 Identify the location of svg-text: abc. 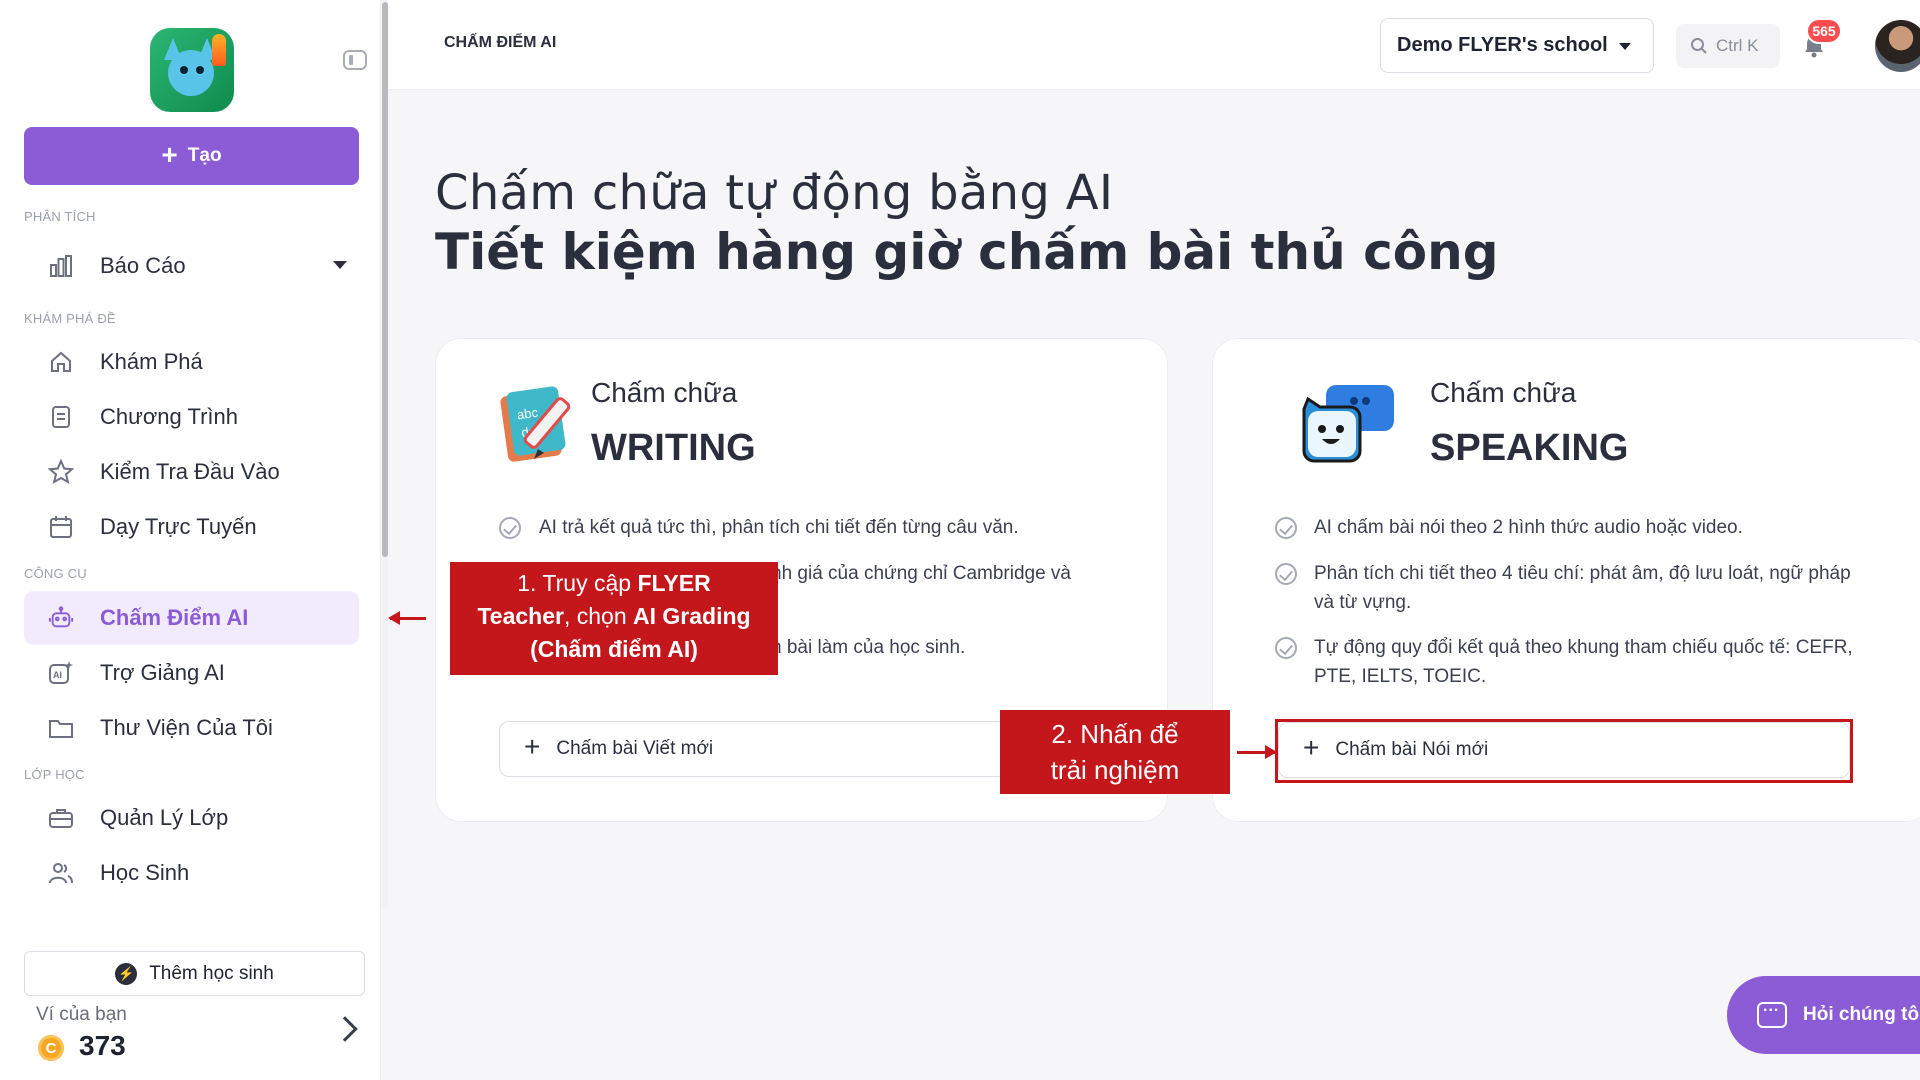
(527, 414).